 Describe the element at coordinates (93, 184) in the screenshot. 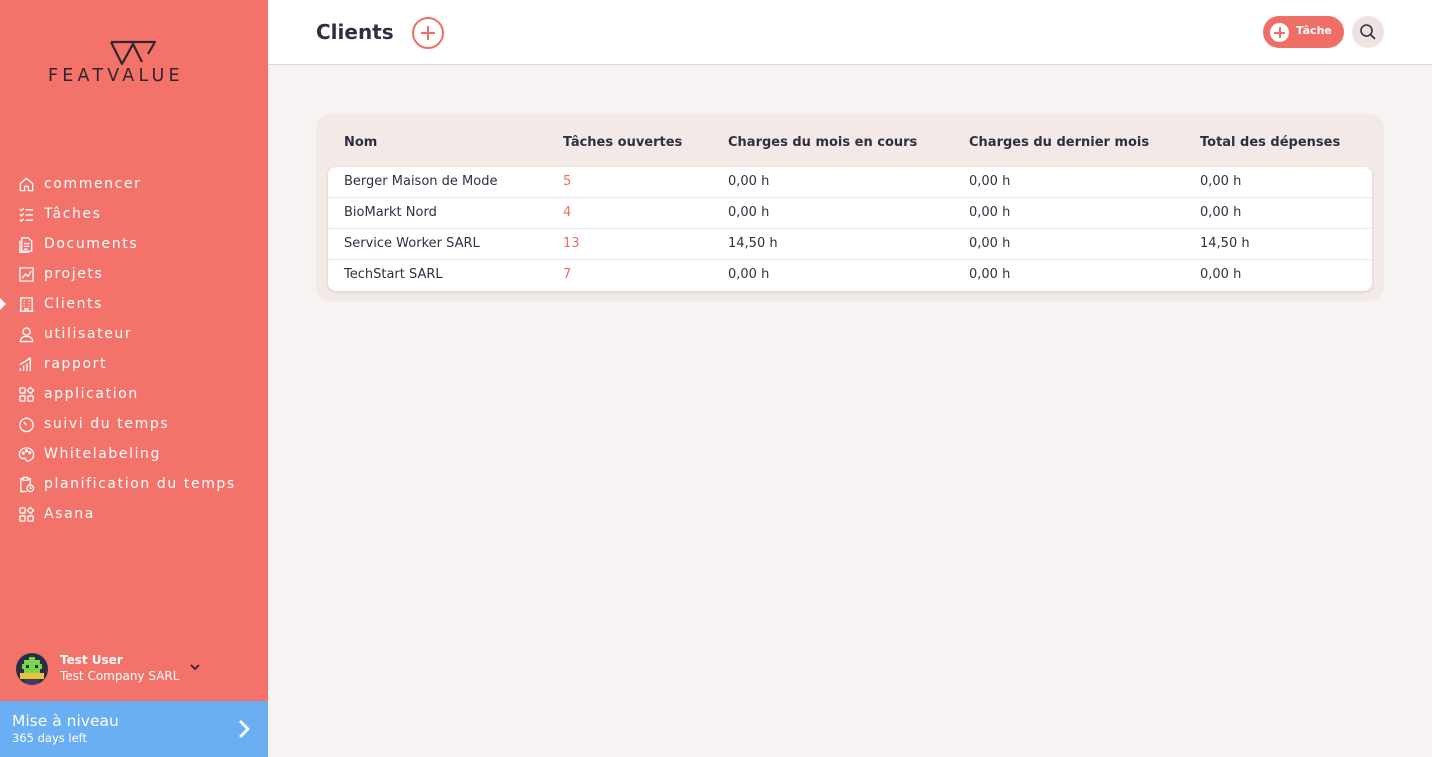

I see `sidebar-item-label: commencer` at that location.